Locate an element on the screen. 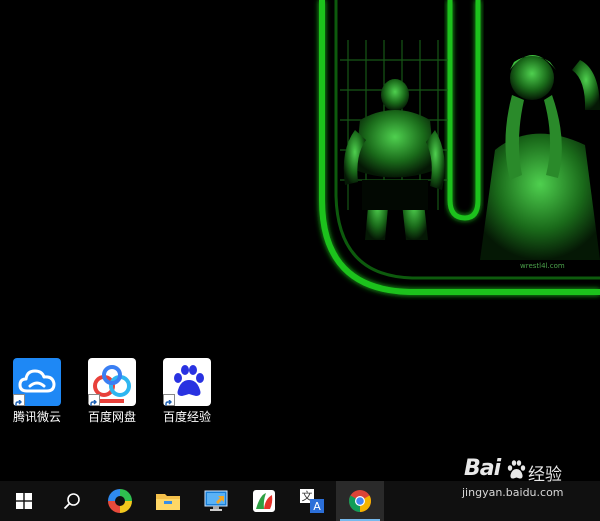  chrome-icon is located at coordinates (360, 501).